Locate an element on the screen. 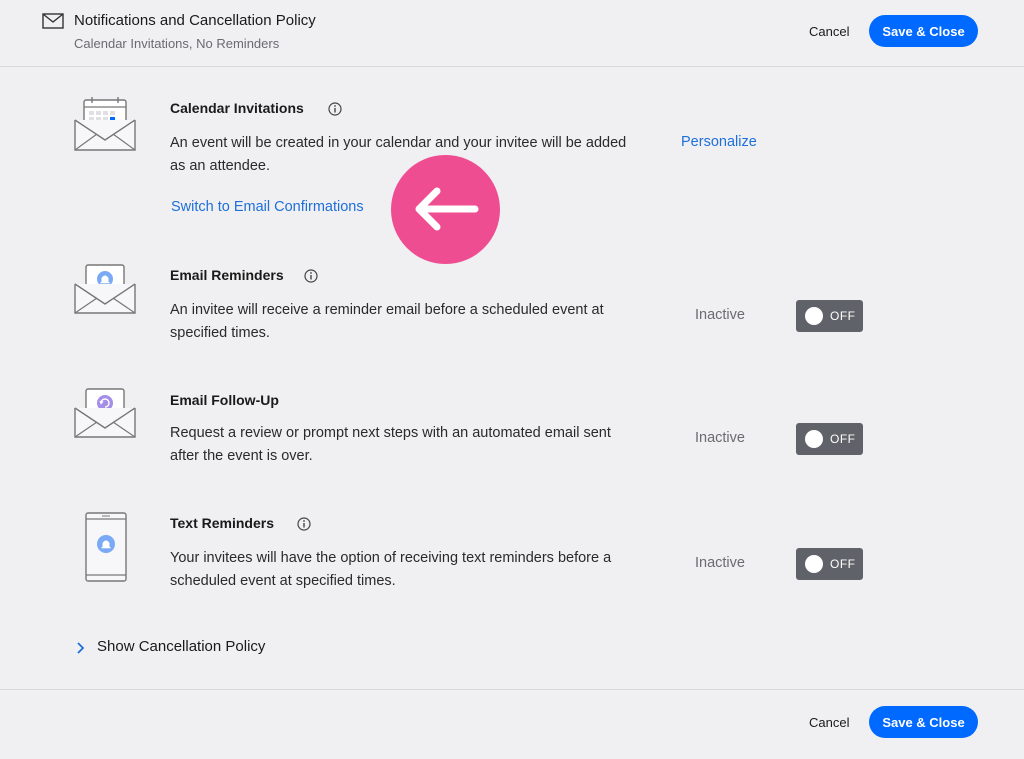  personalize-link: Personalize is located at coordinates (719, 142).